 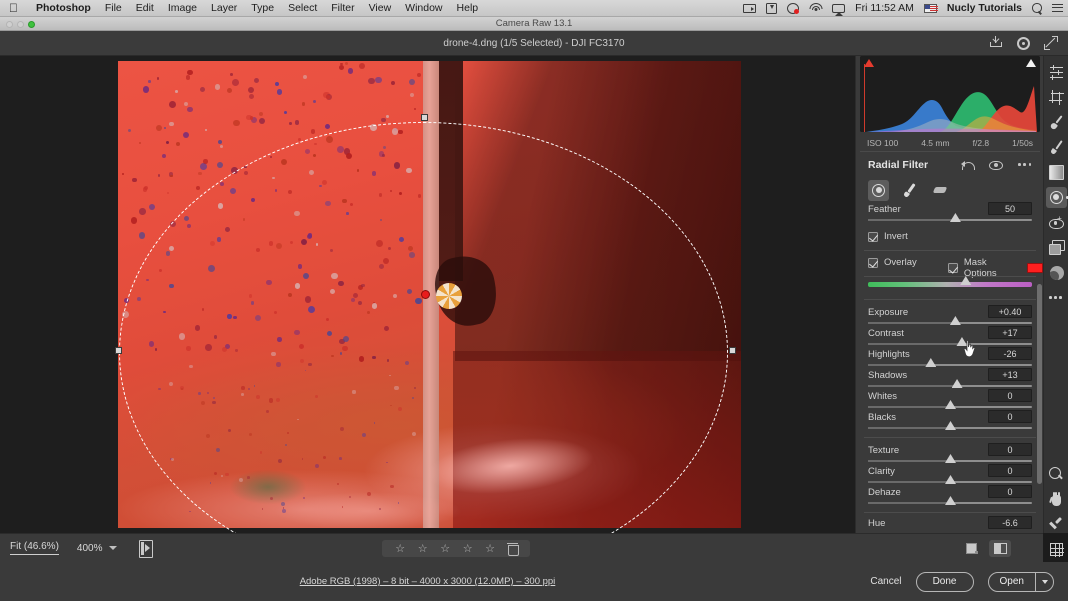 I want to click on radial-tool-button, so click(x=878, y=190).